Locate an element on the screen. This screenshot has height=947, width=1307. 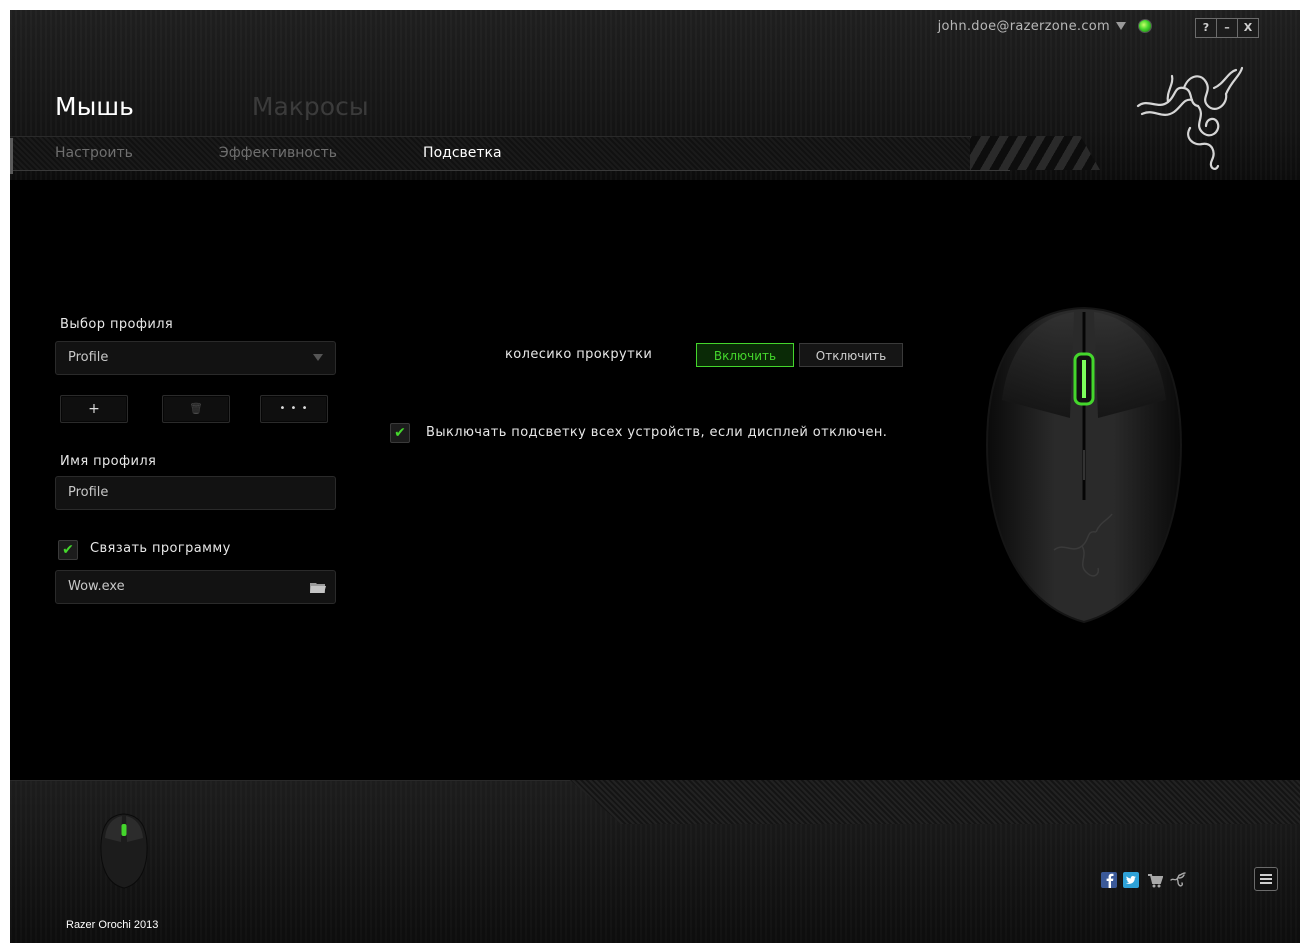
help-button: ? is located at coordinates (1206, 28).